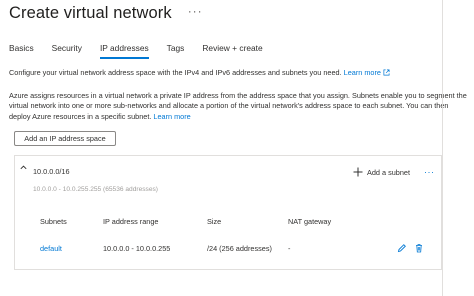  Describe the element at coordinates (124, 48) in the screenshot. I see `tab-ip-addresses: IP addresses` at that location.